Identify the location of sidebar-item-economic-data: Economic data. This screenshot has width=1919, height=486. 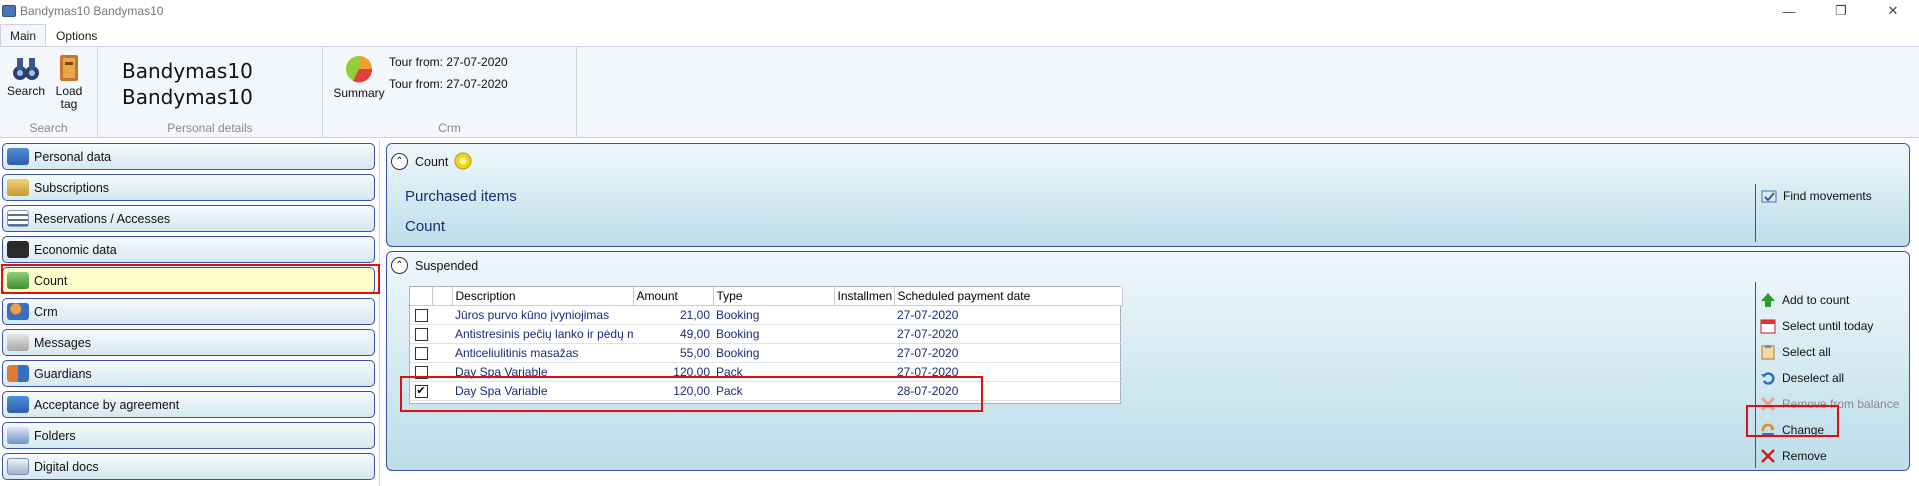
(188, 249).